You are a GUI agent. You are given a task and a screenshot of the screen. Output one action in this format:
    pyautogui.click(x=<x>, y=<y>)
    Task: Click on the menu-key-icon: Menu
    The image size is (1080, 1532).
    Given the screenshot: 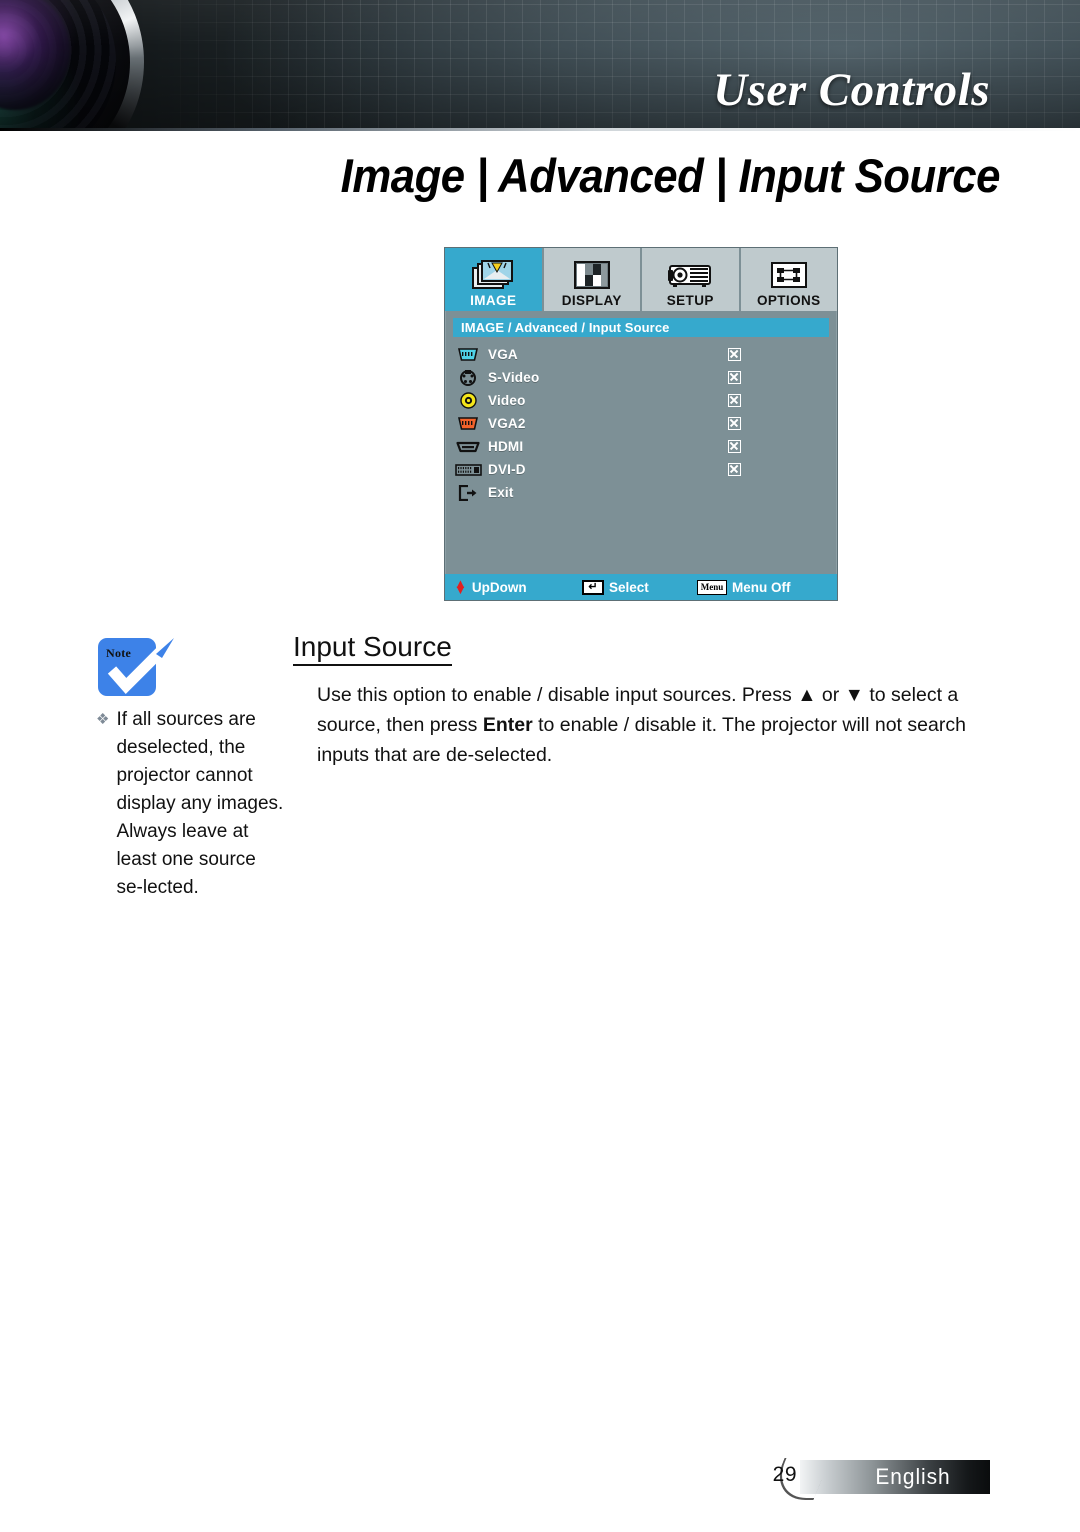 What is the action you would take?
    pyautogui.click(x=712, y=587)
    